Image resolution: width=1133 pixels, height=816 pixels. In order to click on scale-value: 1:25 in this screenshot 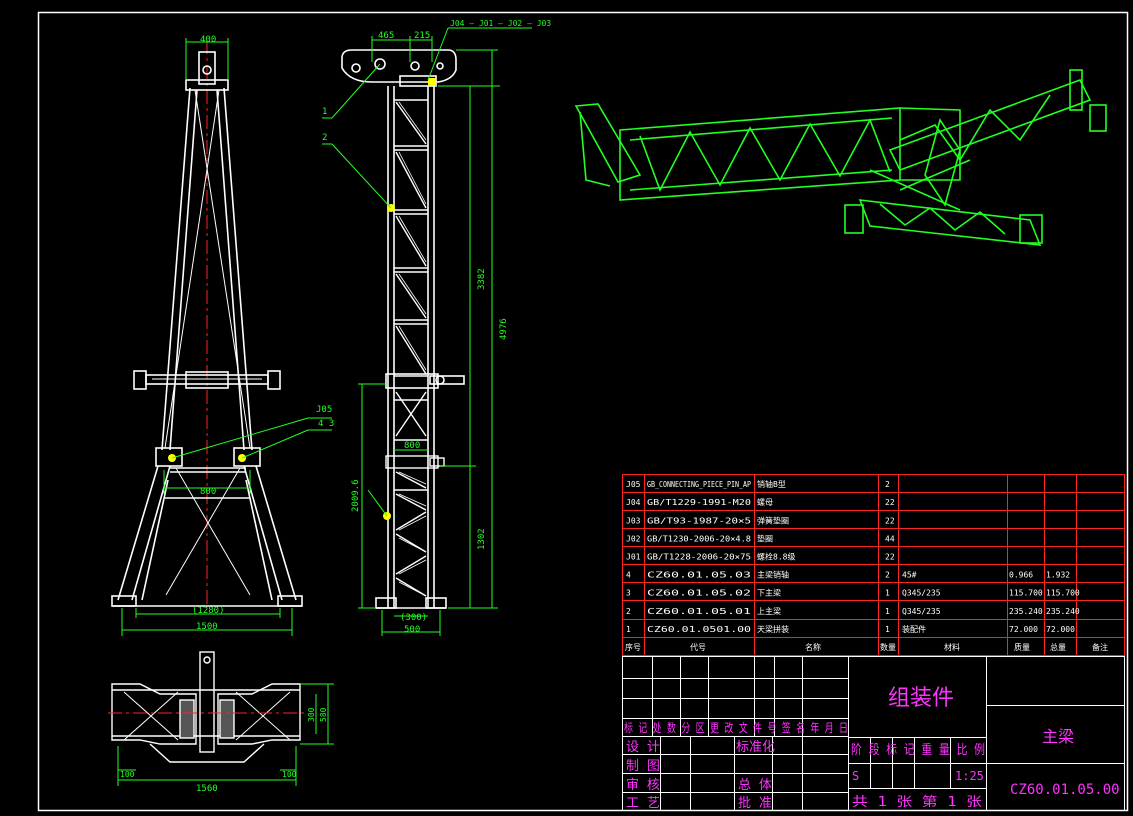, I will do `click(969, 776)`.